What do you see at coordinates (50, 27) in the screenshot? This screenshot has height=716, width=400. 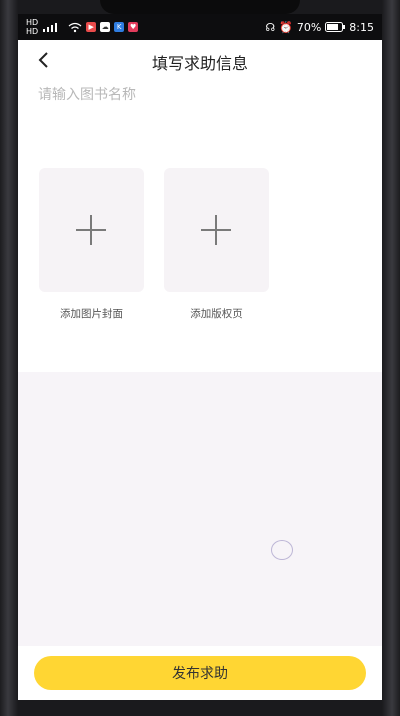 I see `signal-icon` at bounding box center [50, 27].